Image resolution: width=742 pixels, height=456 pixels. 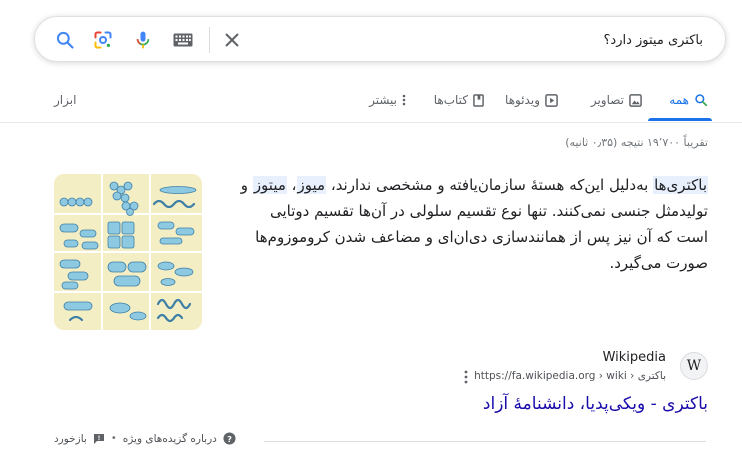 I want to click on tab-more: بیشتر, so click(x=387, y=100).